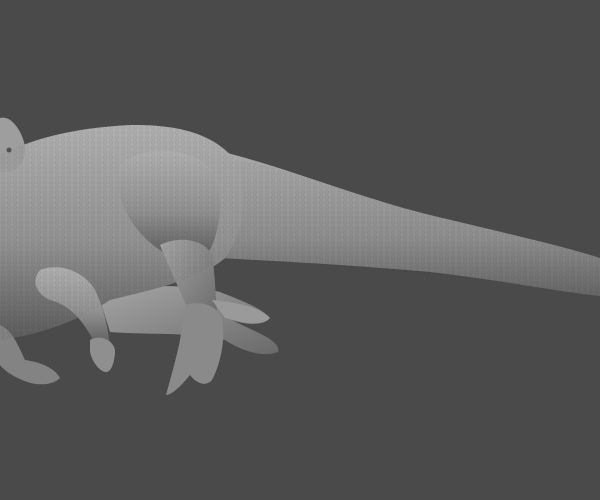 This screenshot has width=600, height=500. I want to click on front-hand, so click(102, 354).